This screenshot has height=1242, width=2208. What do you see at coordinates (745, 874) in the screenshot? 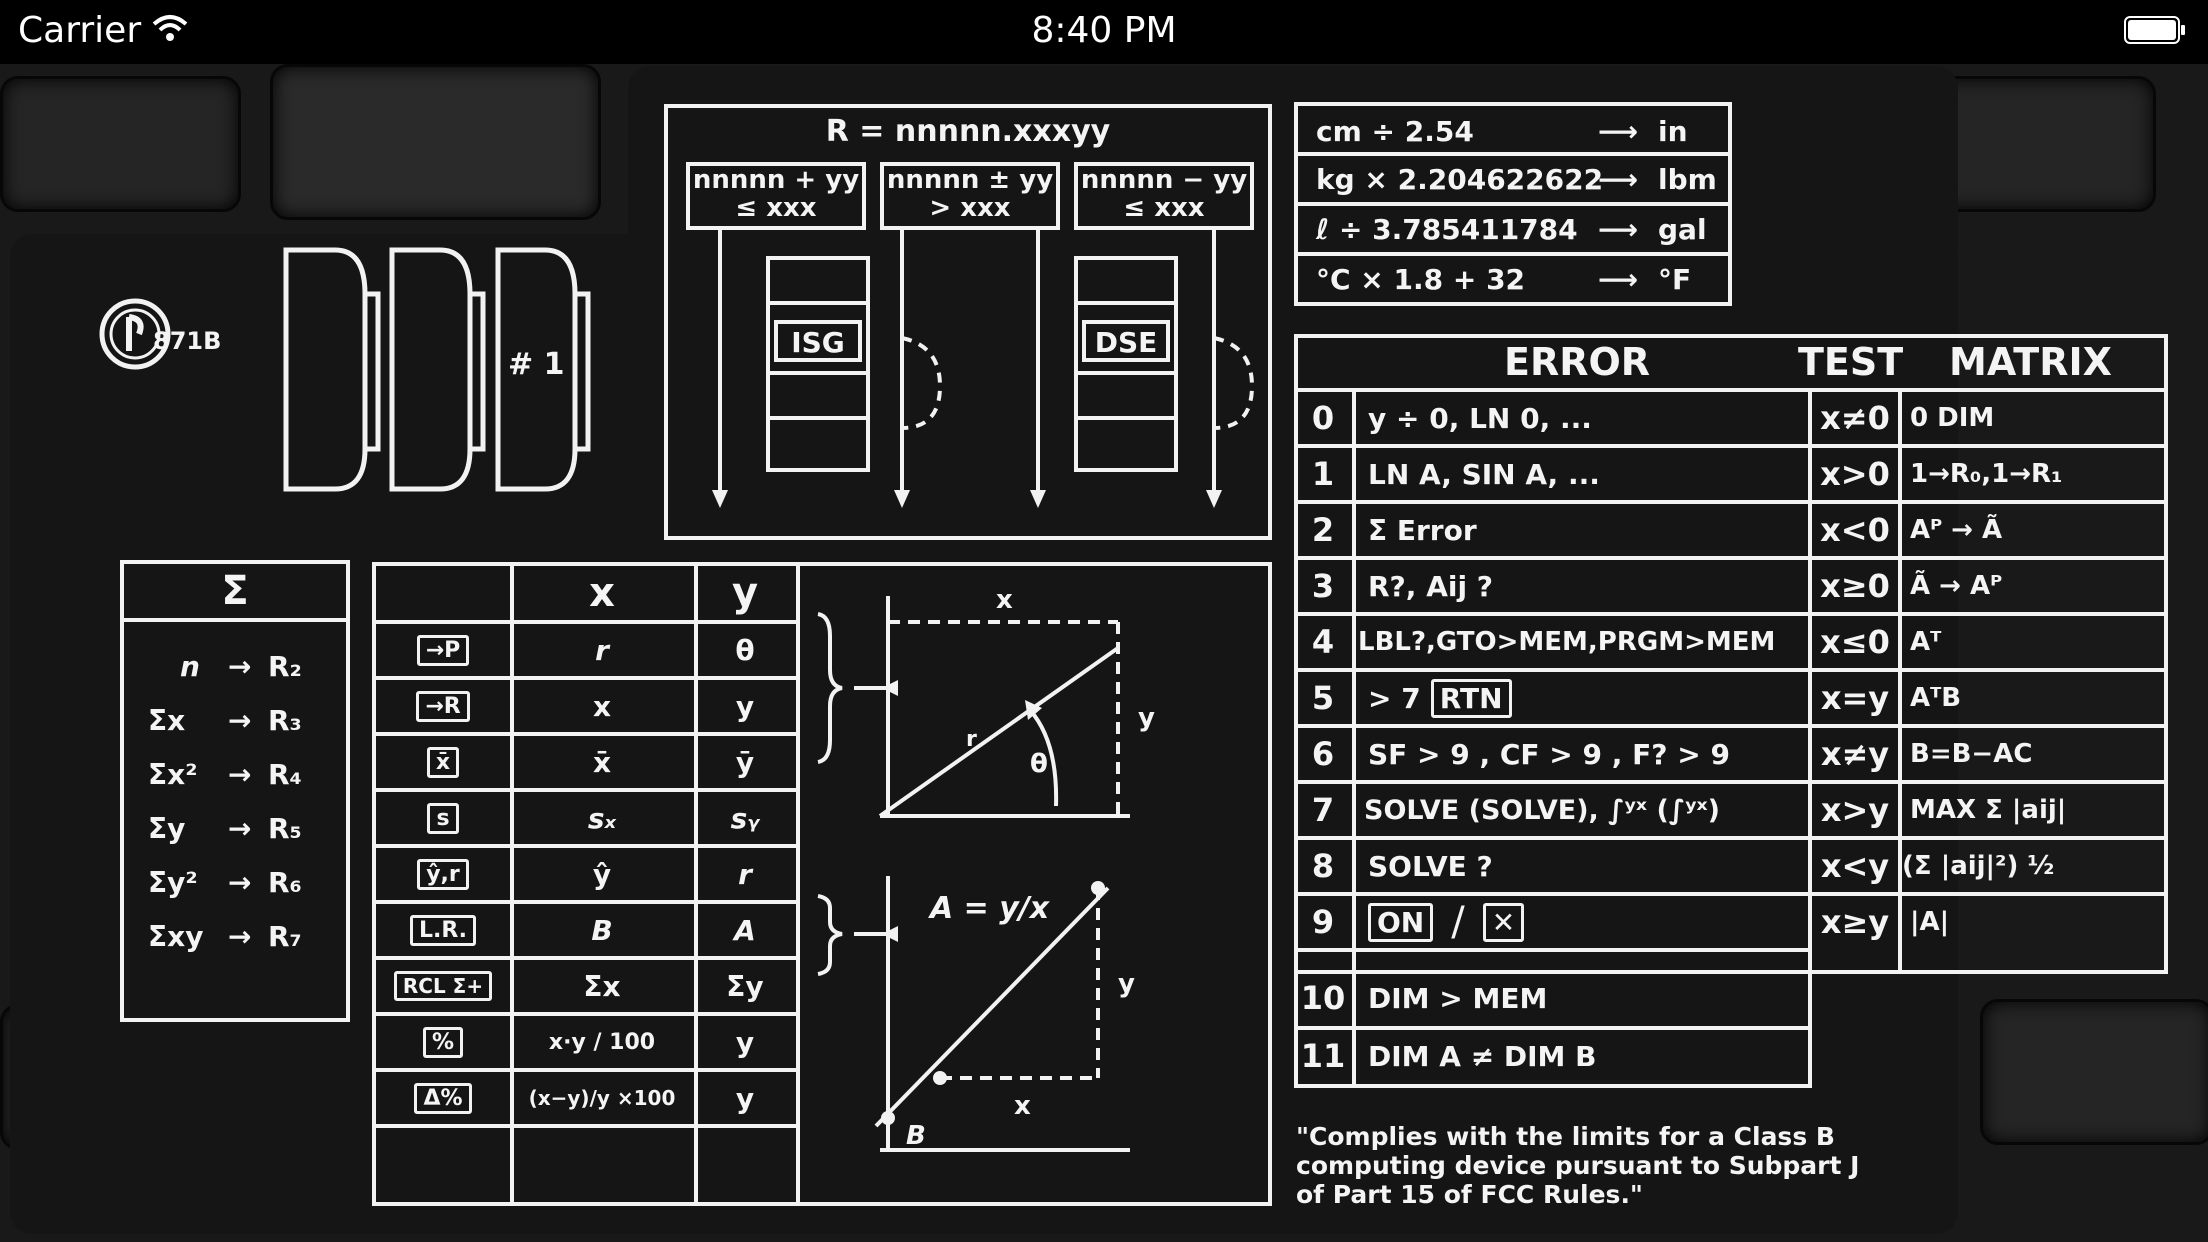
I see `stat-y: r` at bounding box center [745, 874].